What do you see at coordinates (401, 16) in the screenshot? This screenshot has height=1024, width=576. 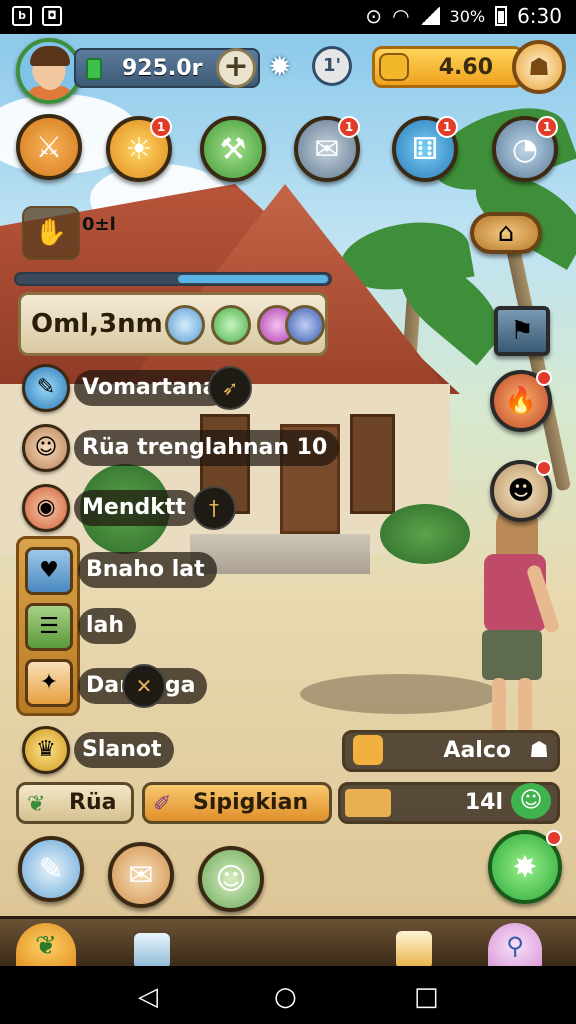 I see `wifi-icon: ◠` at bounding box center [401, 16].